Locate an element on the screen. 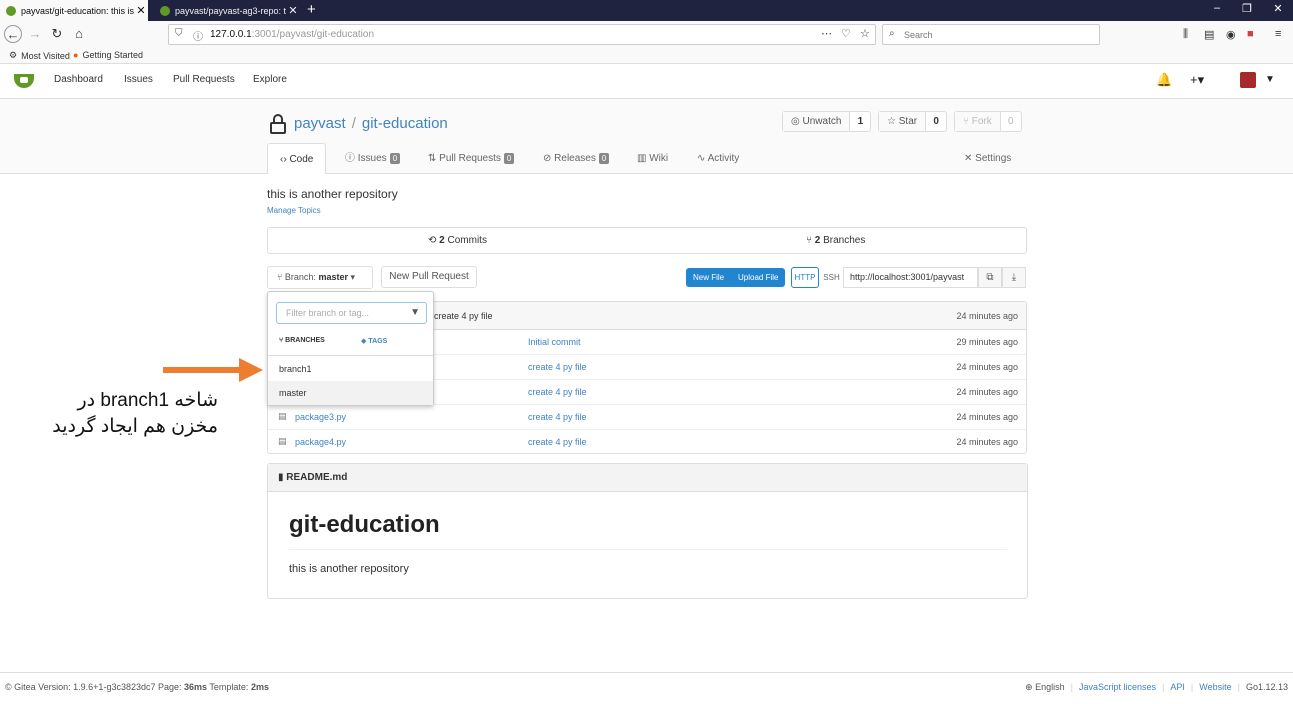 The image size is (1293, 704). fork-button: ⑂ Fork 0 is located at coordinates (988, 121).